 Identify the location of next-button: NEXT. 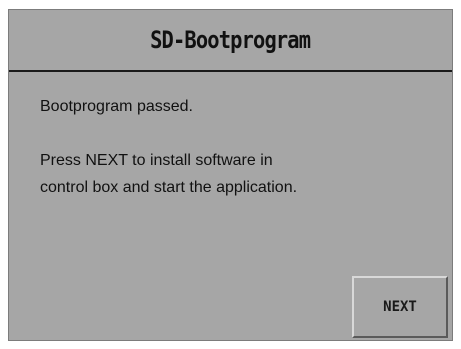
(400, 307).